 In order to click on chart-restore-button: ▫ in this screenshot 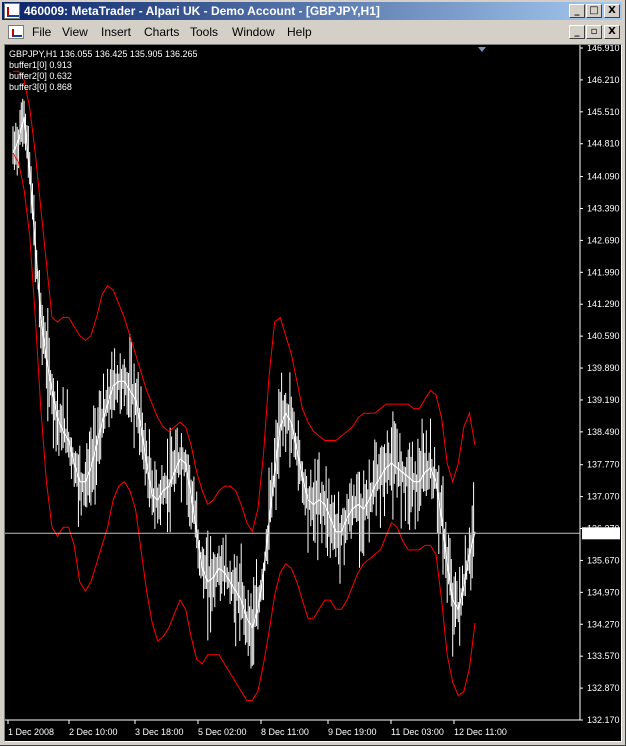, I will do `click(594, 32)`.